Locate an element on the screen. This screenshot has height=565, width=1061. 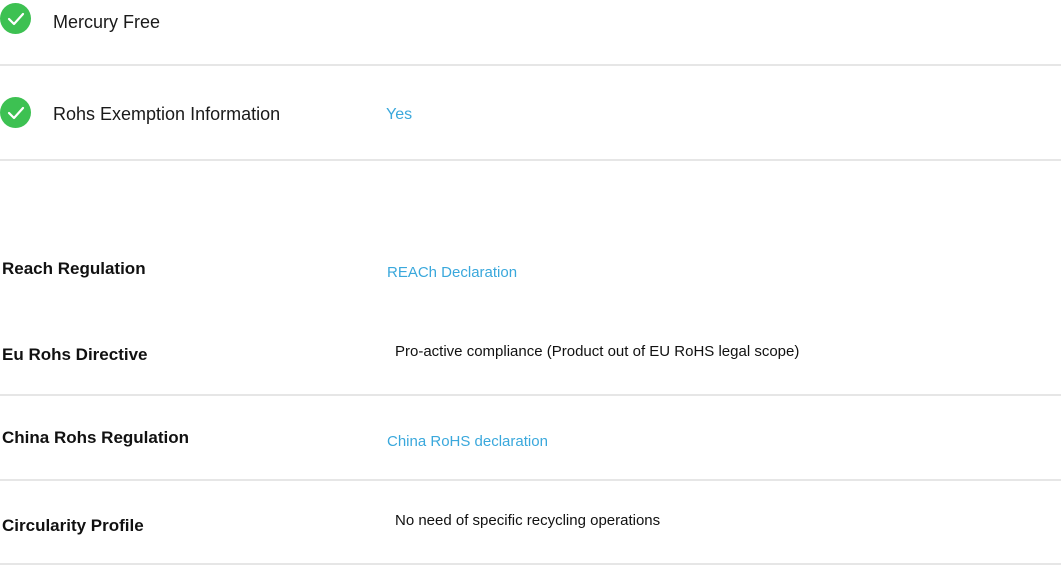
circularity-profile-label: Circularity Profile is located at coordinates (73, 525).